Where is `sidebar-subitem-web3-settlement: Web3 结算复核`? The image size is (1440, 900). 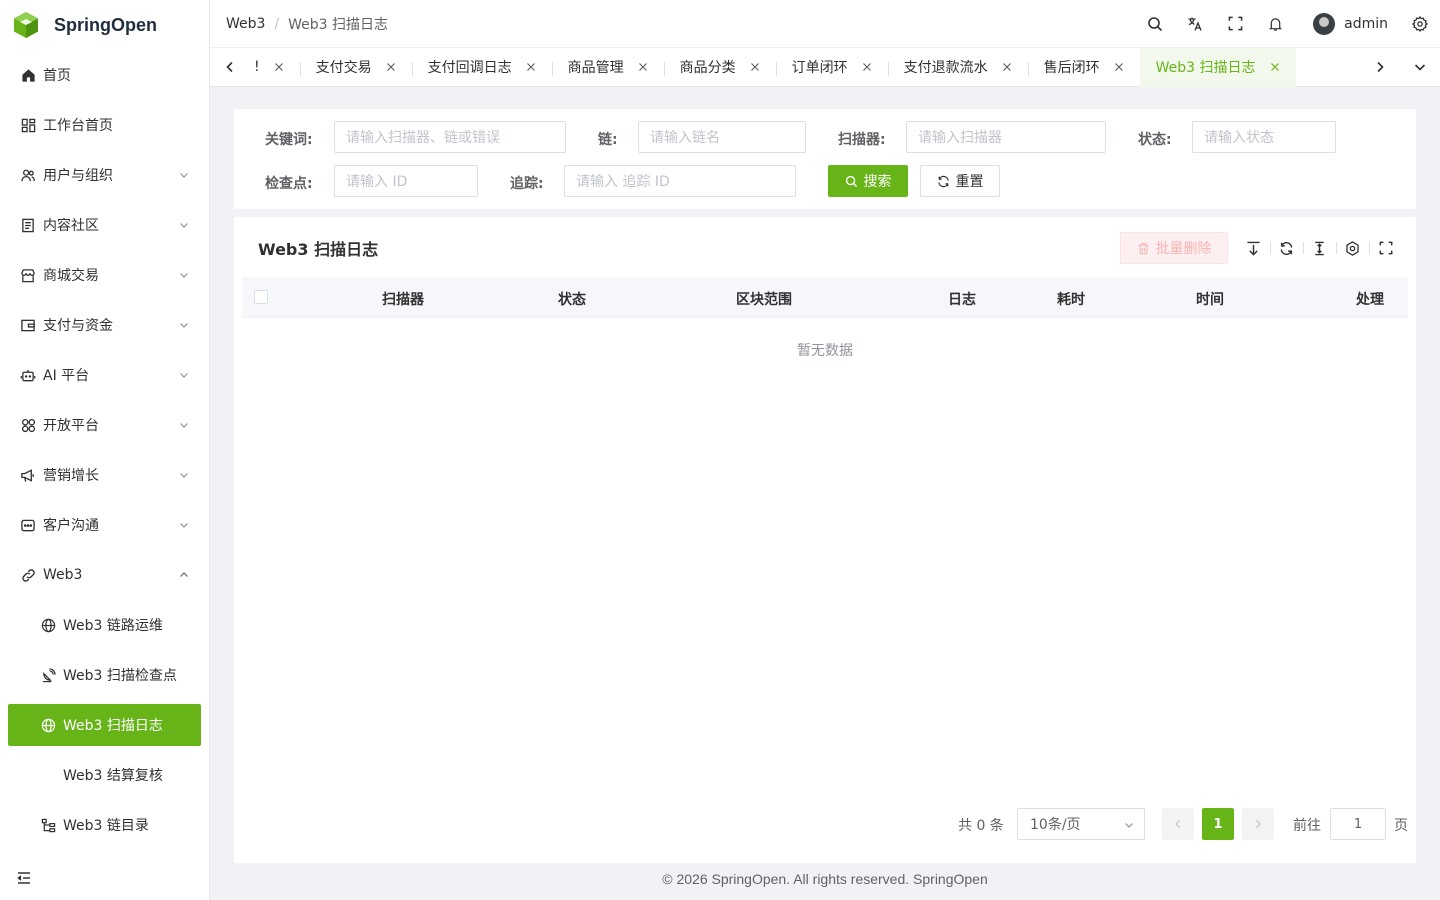
sidebar-subitem-web3-settlement: Web3 结算复核 is located at coordinates (104, 775).